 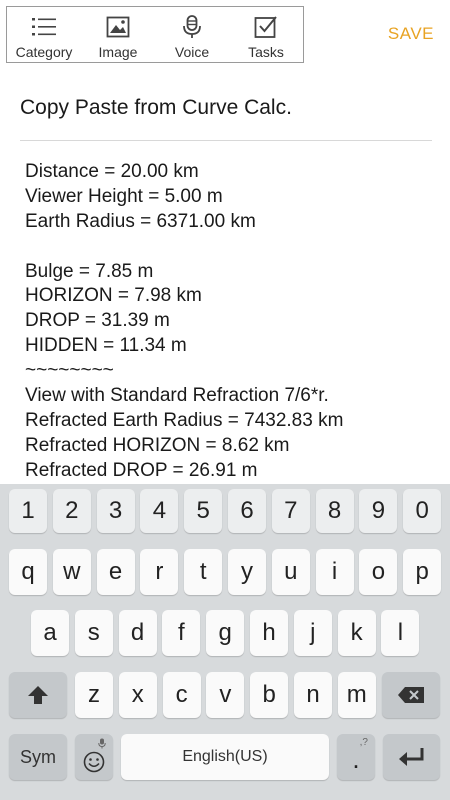 What do you see at coordinates (269, 633) in the screenshot?
I see `key: h` at bounding box center [269, 633].